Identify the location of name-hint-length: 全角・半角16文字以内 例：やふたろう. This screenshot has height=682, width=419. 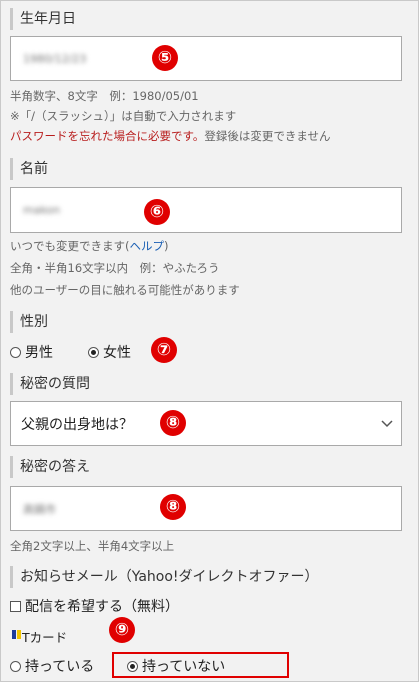
(115, 268).